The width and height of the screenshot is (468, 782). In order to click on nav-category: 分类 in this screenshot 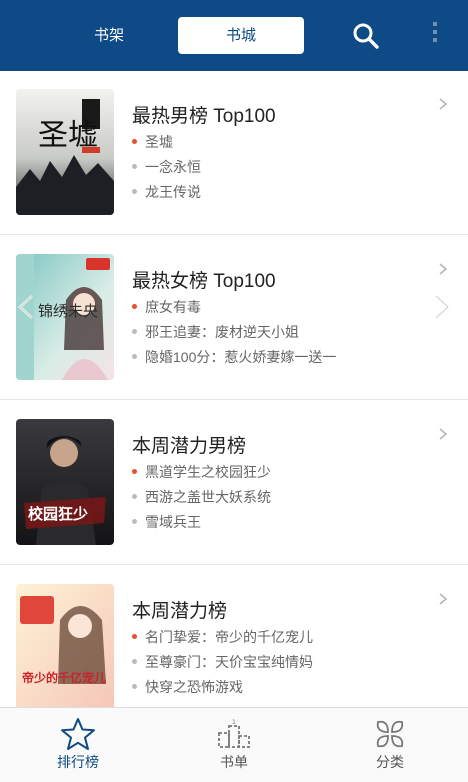, I will do `click(390, 745)`.